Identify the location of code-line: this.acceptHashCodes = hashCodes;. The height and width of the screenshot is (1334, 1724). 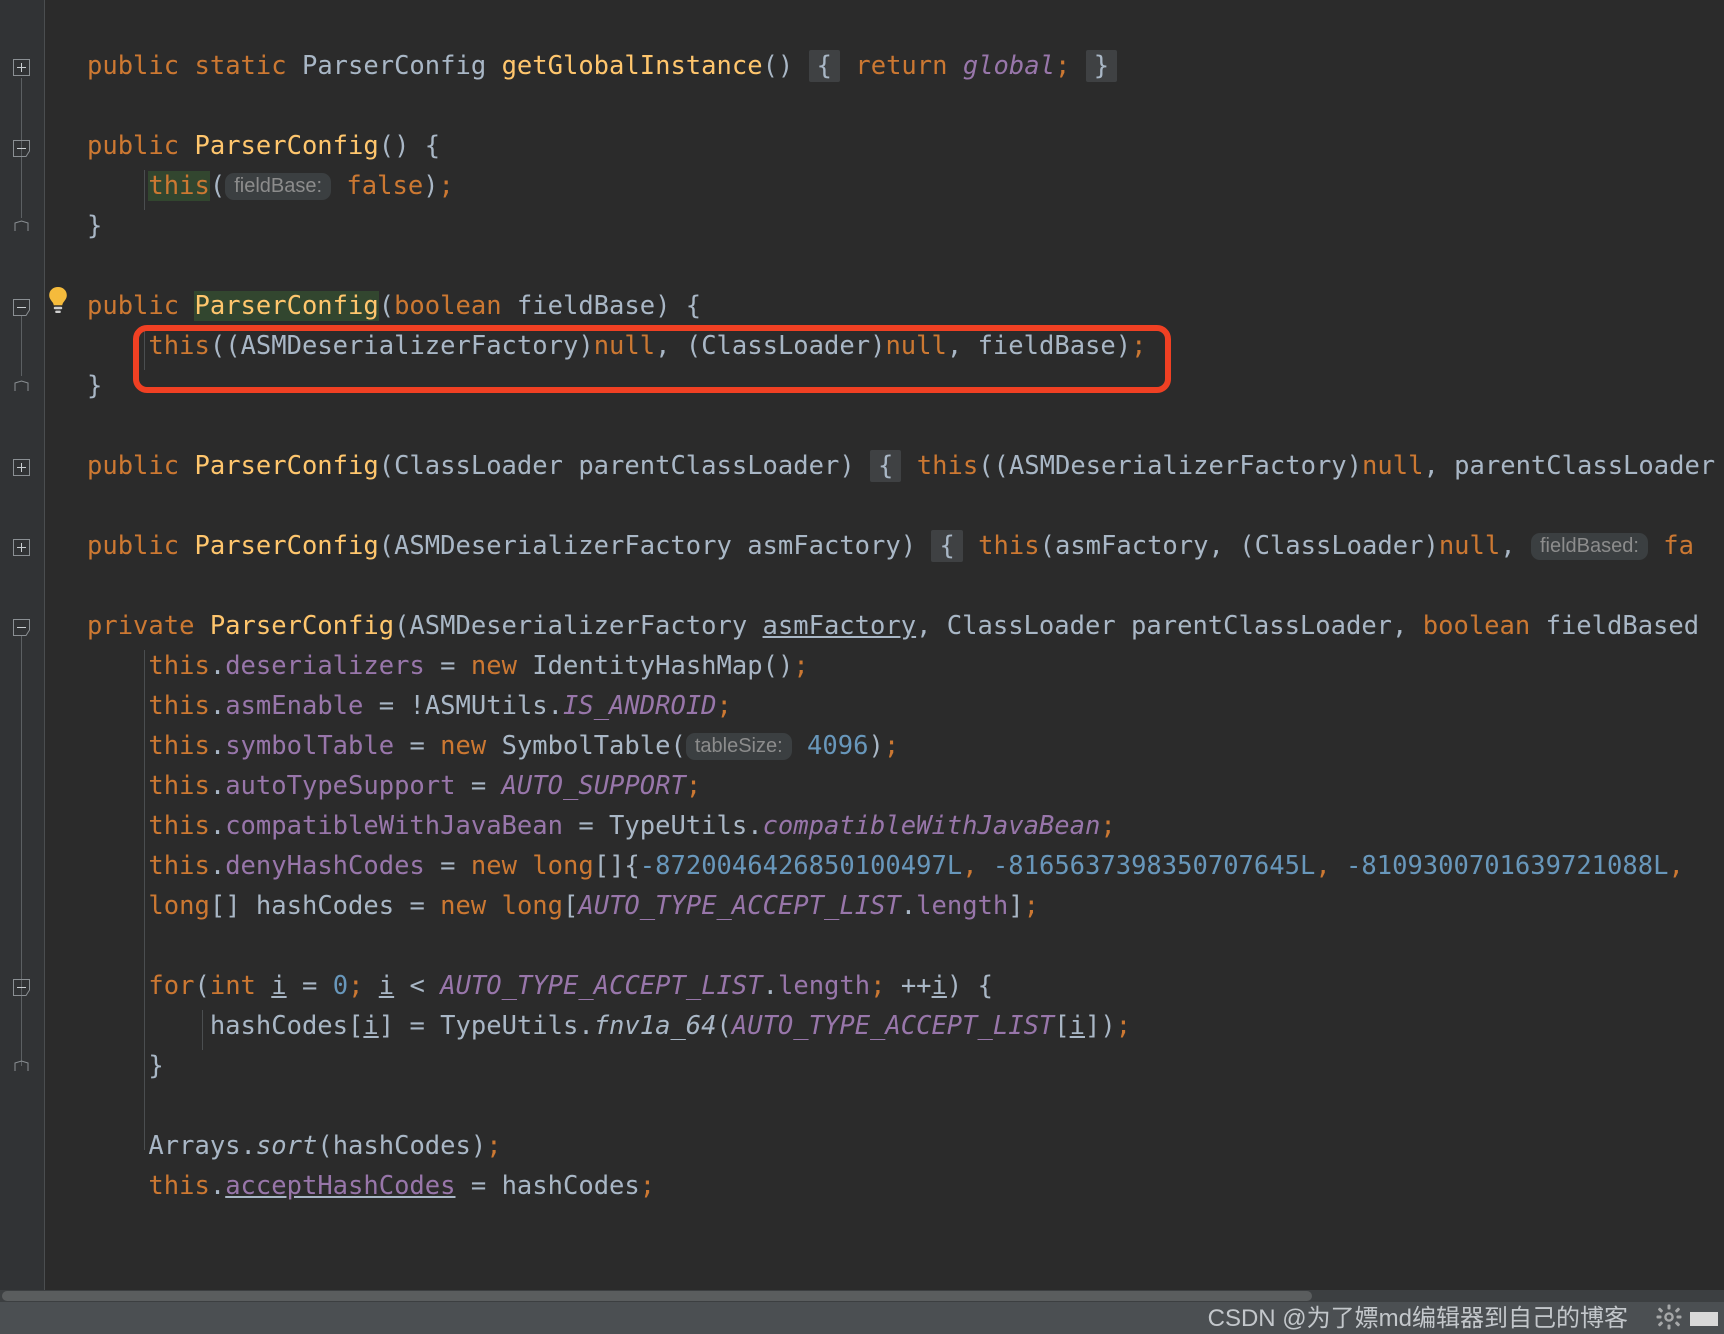
(371, 1186).